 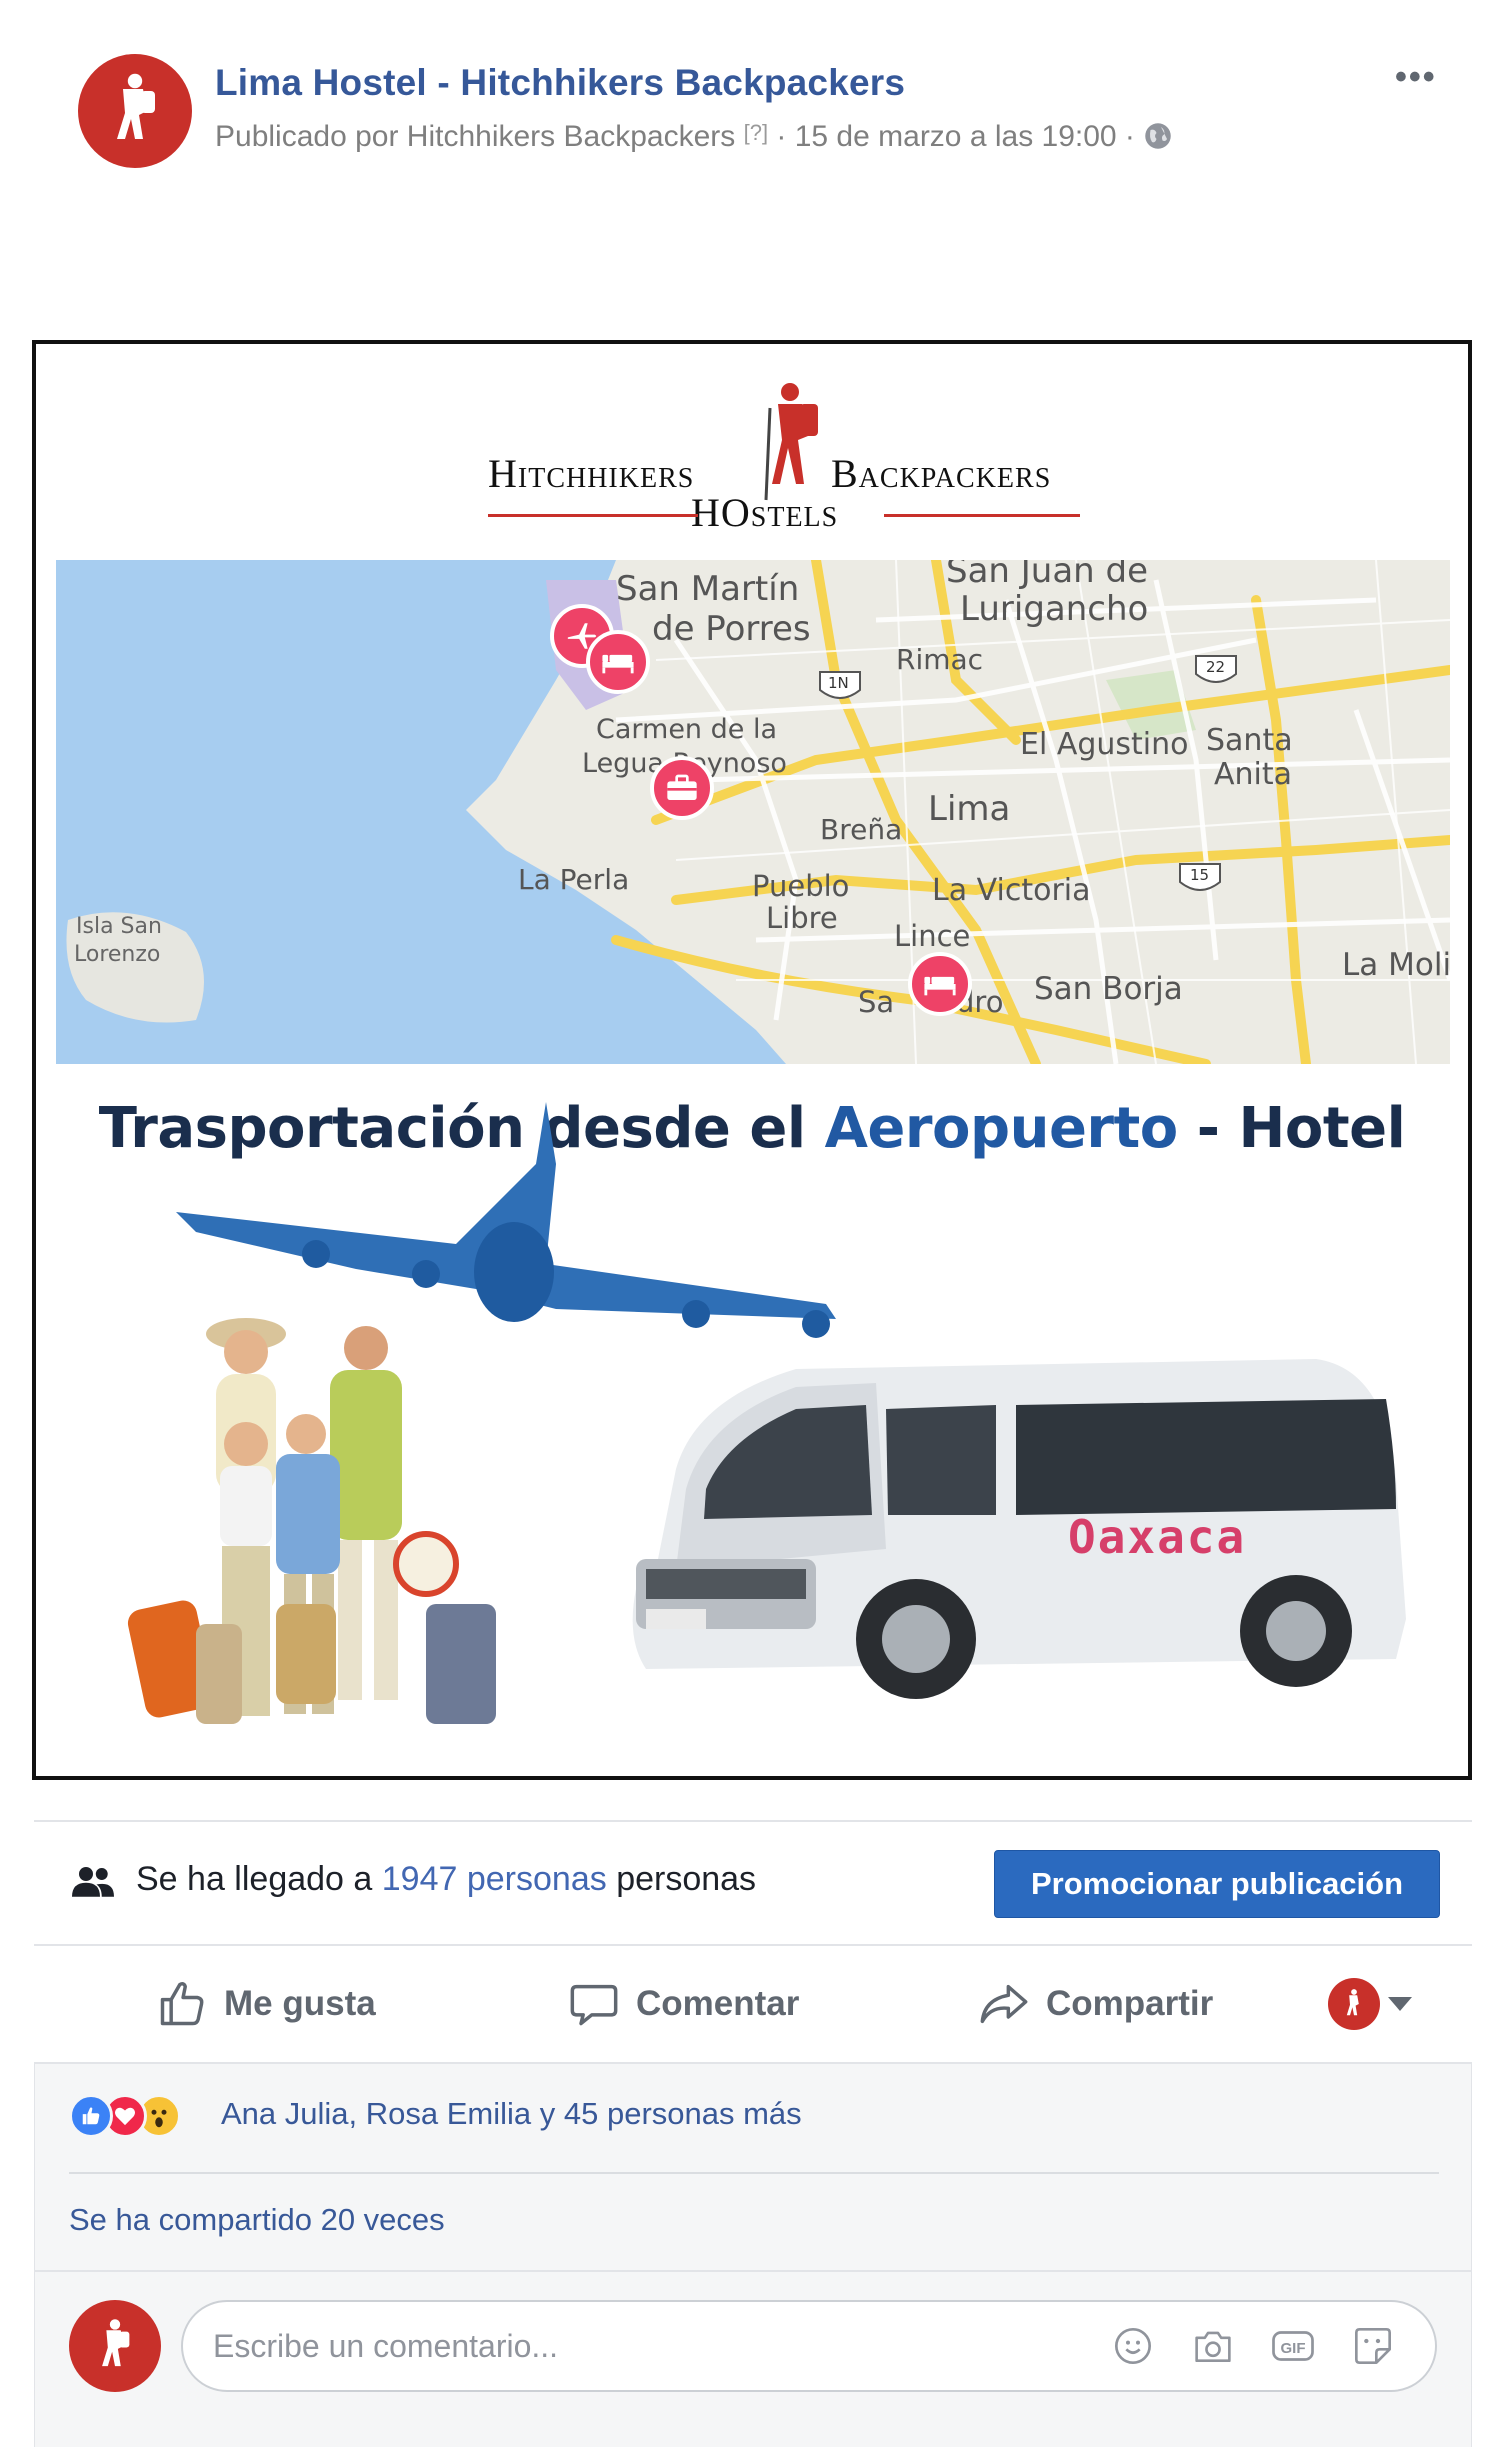 What do you see at coordinates (511, 2114) in the screenshot?
I see `reactors-link: Ana Julia, Rosa Emilia y 45 personas más` at bounding box center [511, 2114].